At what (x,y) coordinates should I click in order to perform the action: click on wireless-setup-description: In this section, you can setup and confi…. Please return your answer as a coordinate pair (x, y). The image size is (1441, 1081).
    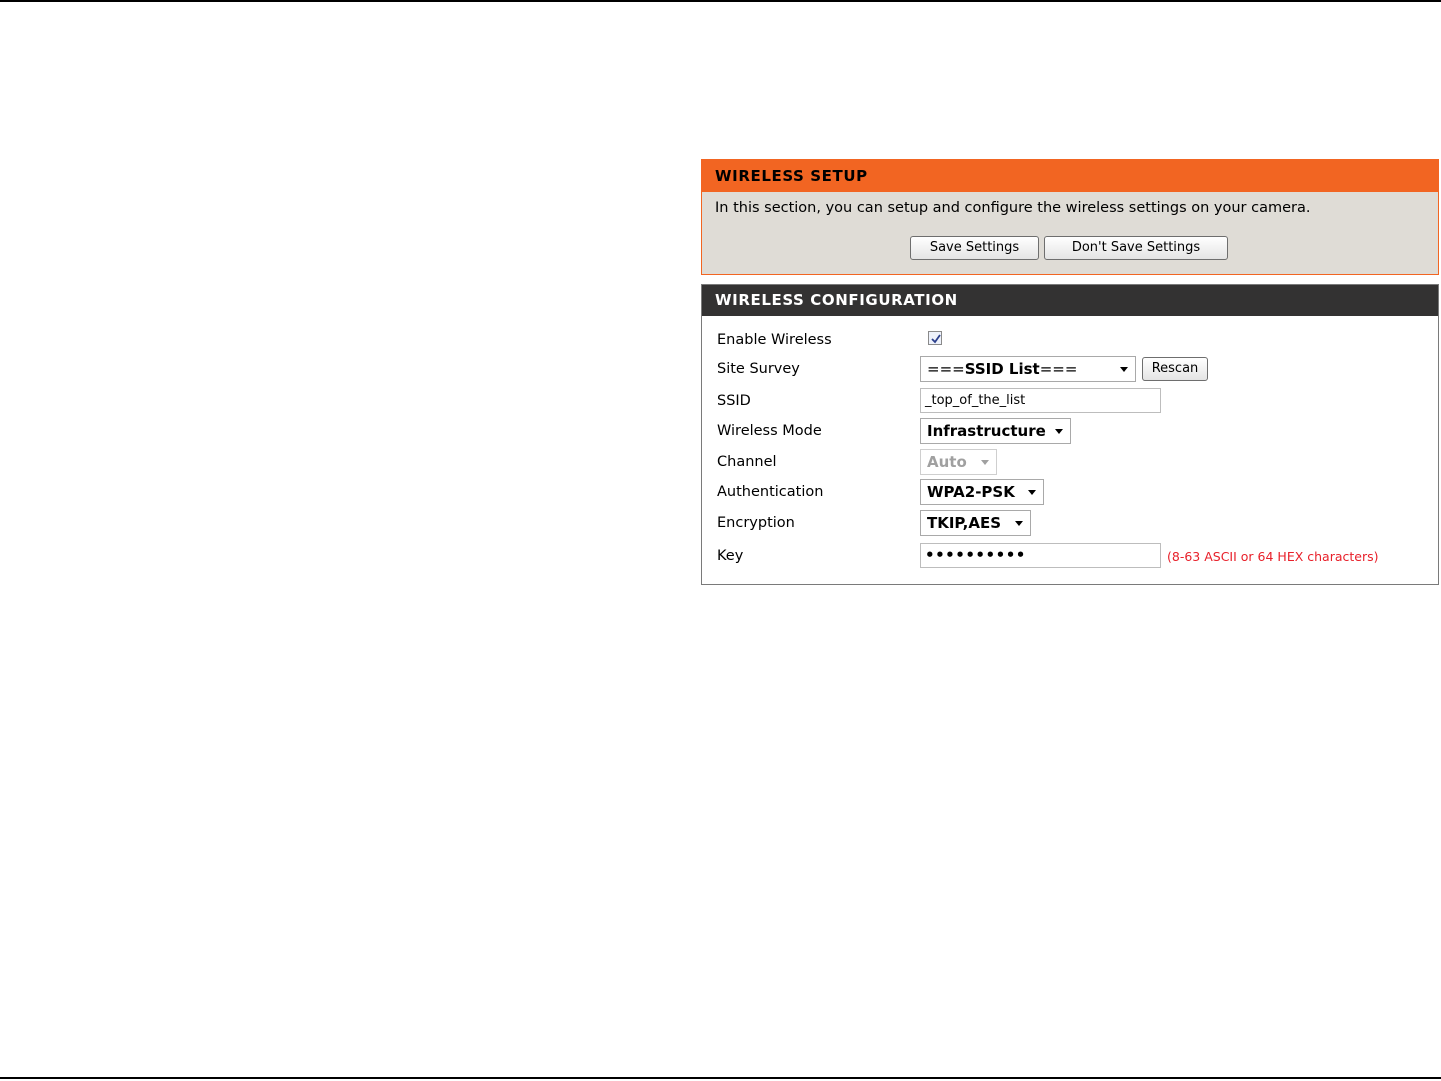
    Looking at the image, I should click on (1013, 208).